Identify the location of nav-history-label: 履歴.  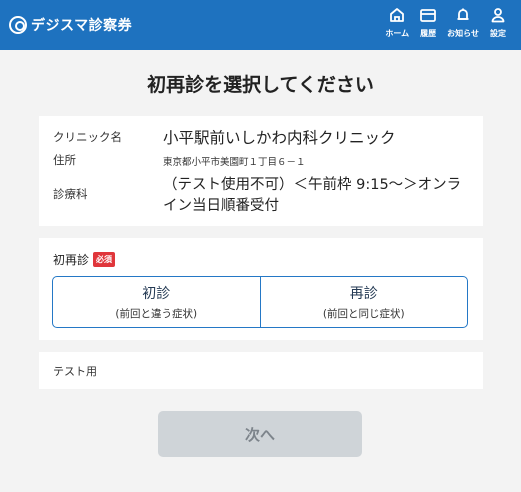
(428, 33).